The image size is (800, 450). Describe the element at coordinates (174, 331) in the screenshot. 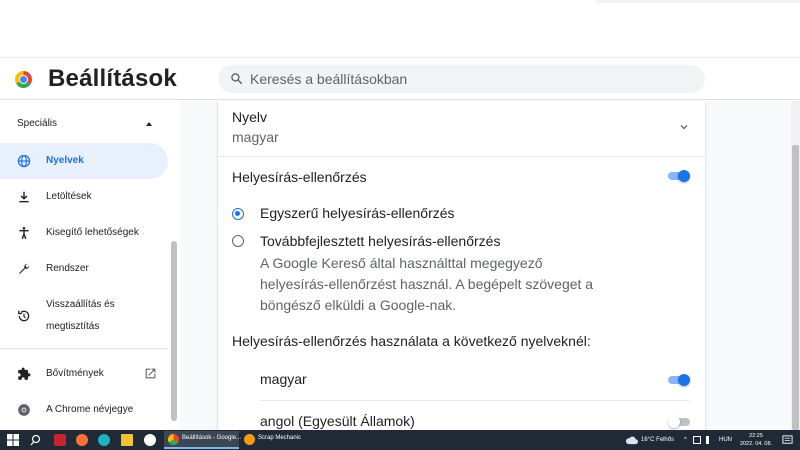

I see `sidebar-scrollbar` at that location.